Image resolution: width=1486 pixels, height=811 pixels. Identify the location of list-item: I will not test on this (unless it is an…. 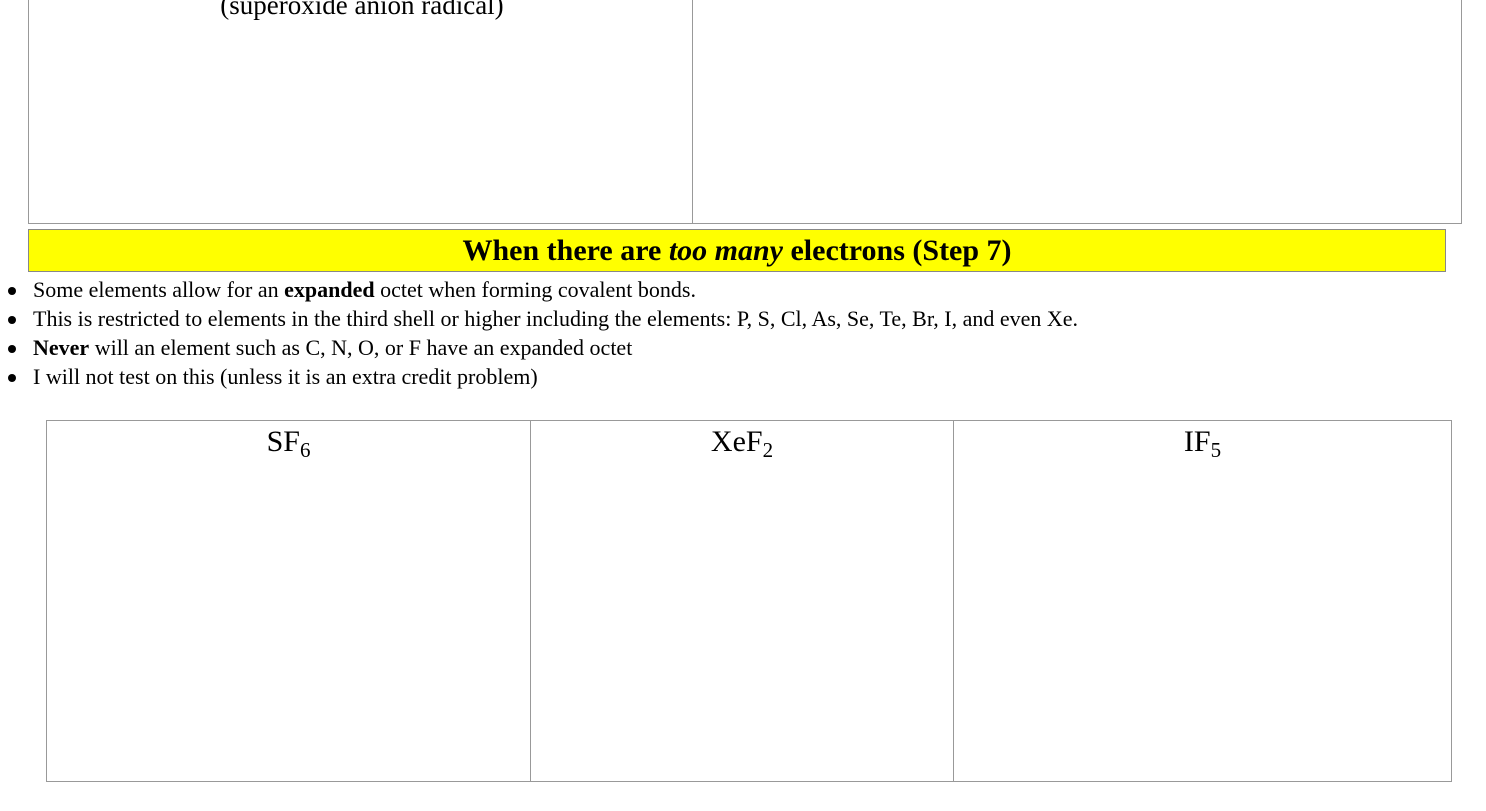
(539, 376).